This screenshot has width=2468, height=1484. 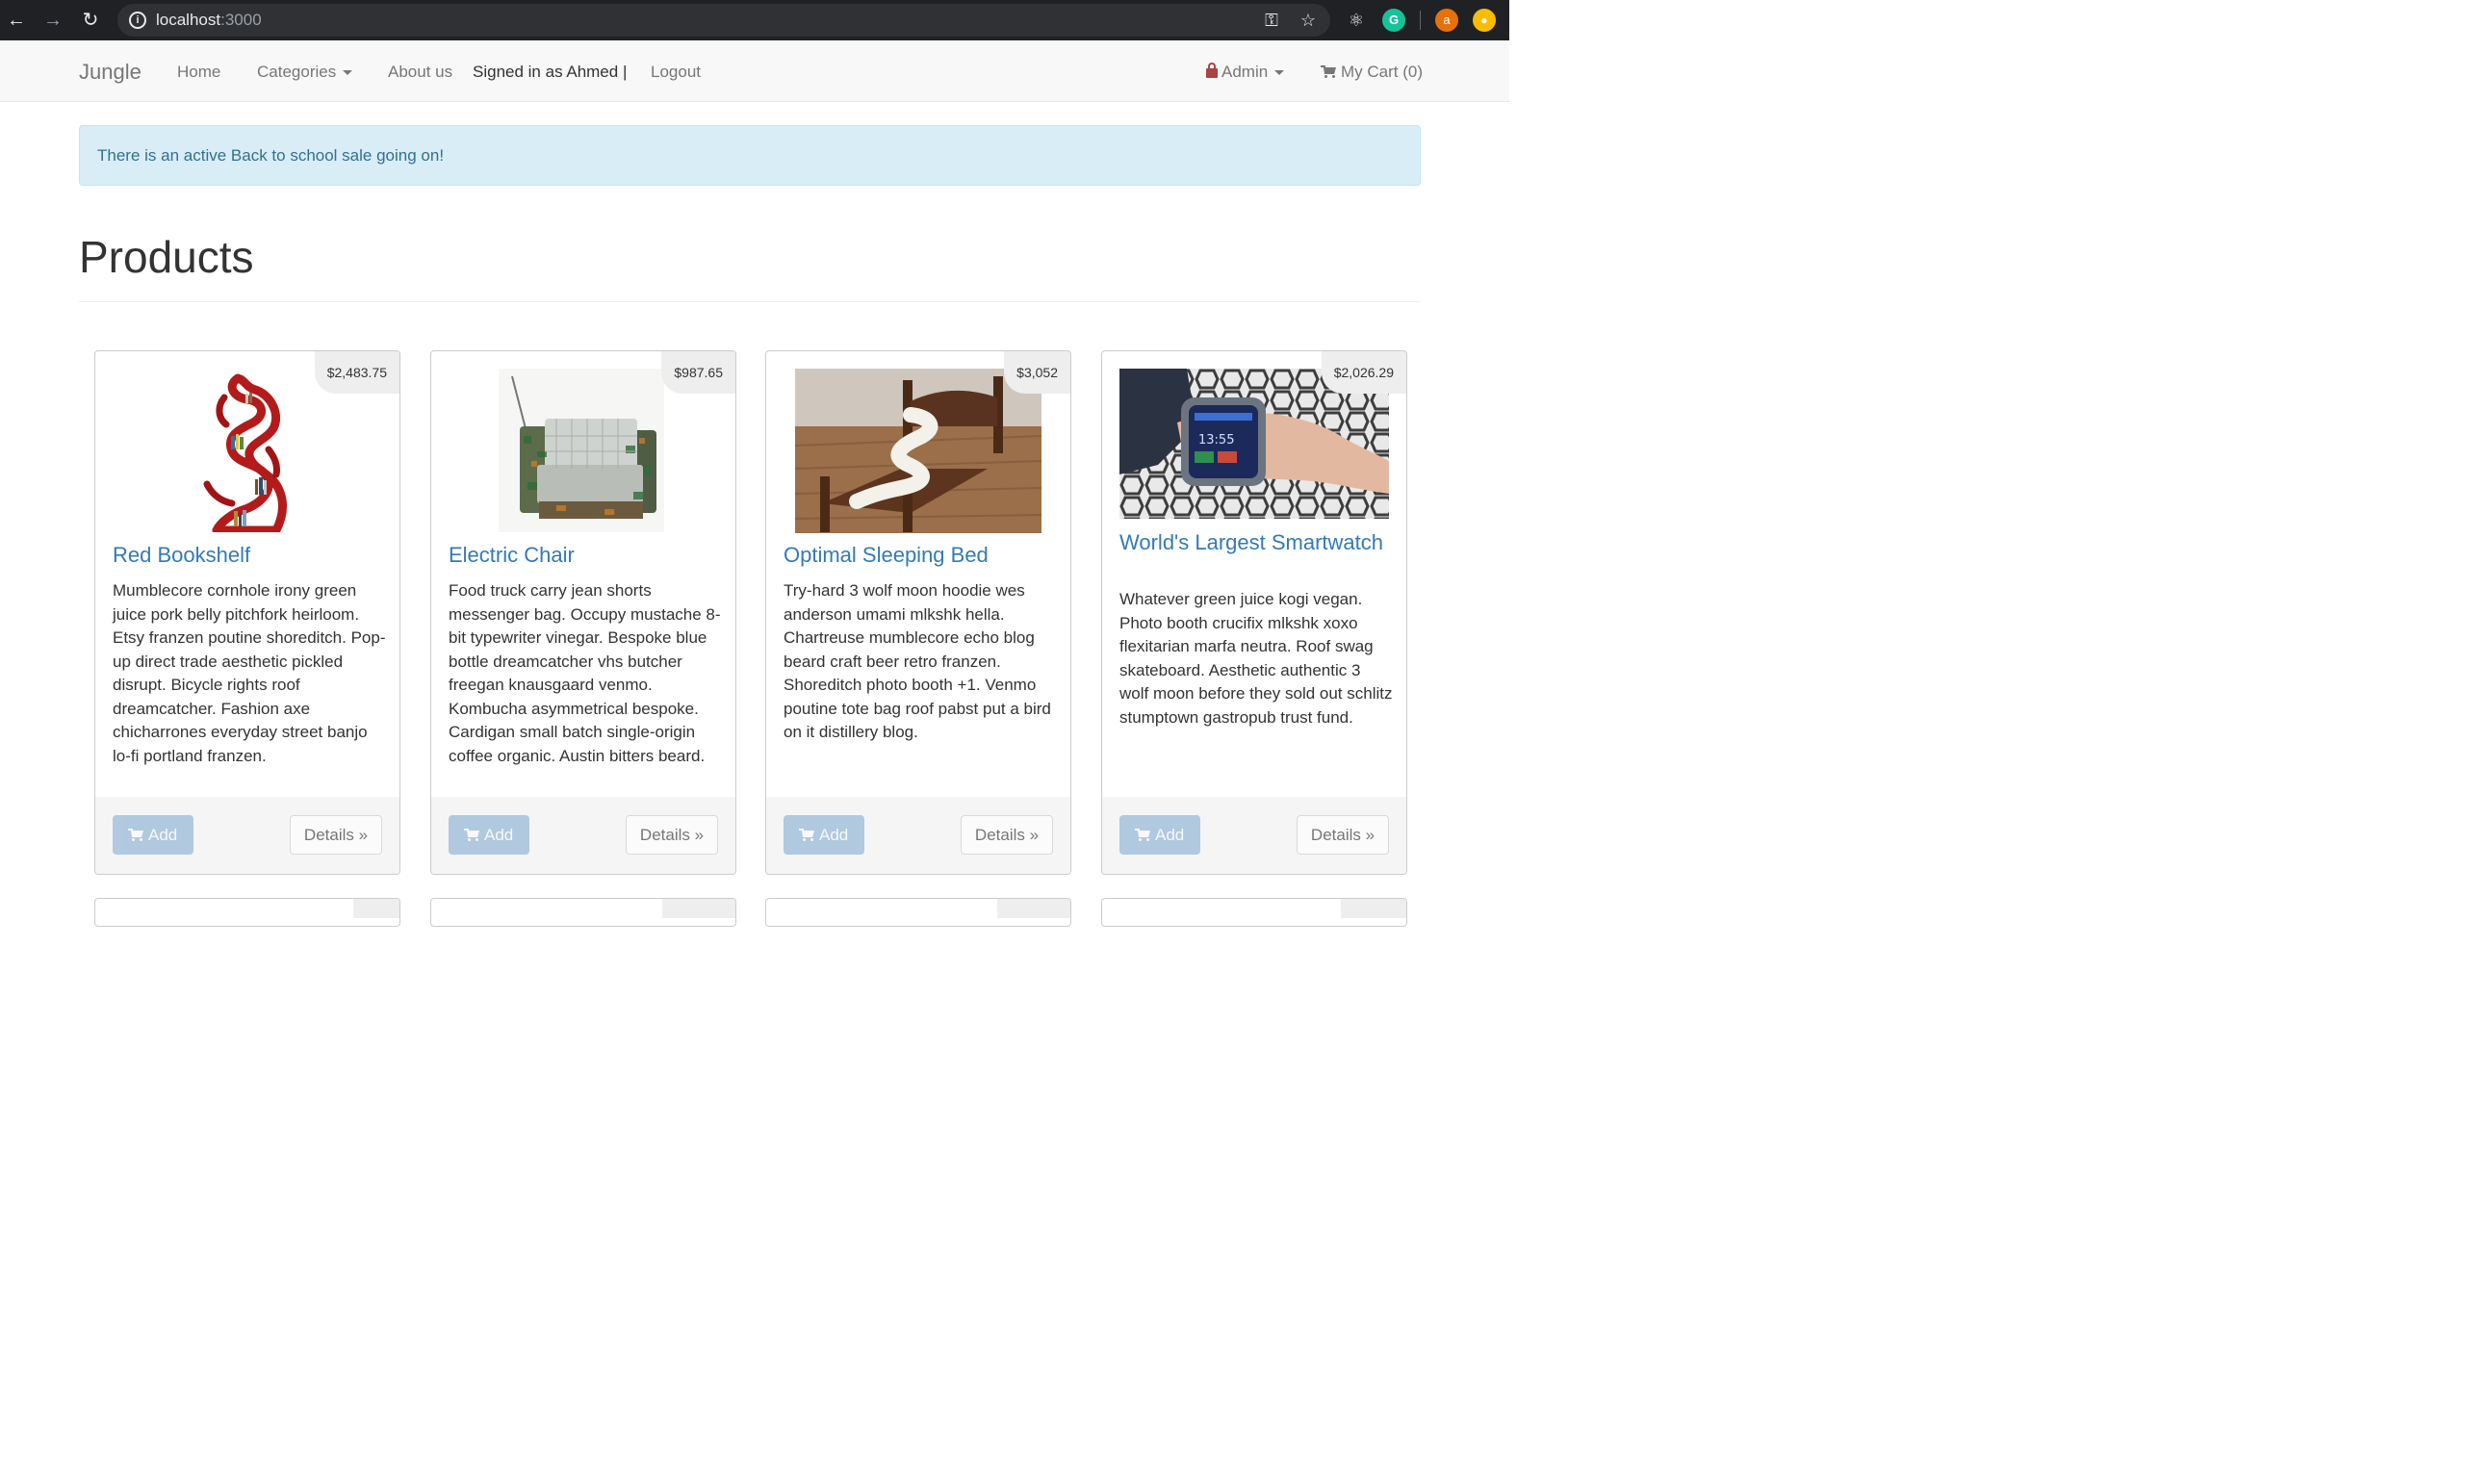 What do you see at coordinates (110, 73) in the screenshot?
I see `brand-link: Jungle` at bounding box center [110, 73].